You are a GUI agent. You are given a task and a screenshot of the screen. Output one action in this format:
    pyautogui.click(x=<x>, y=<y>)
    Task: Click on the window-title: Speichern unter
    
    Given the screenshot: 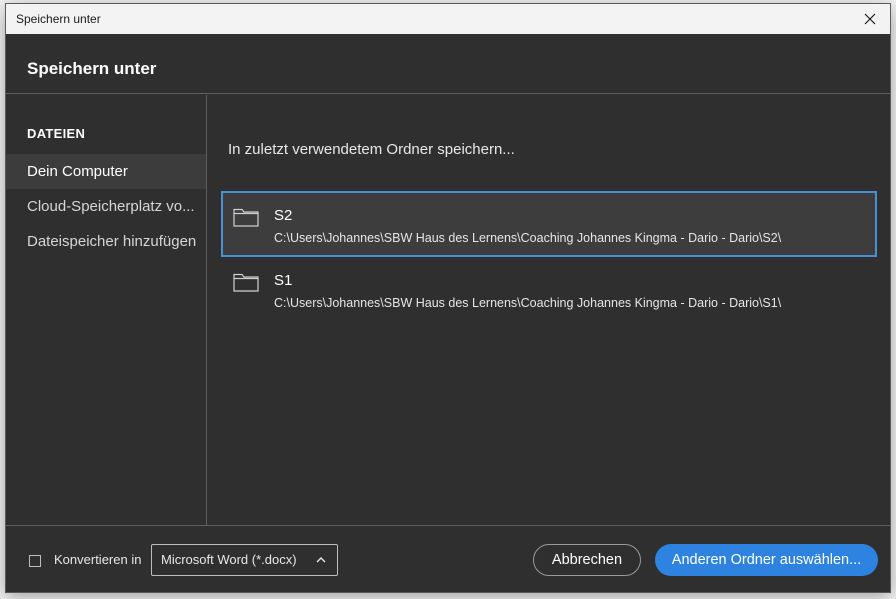 What is the action you would take?
    pyautogui.click(x=58, y=19)
    